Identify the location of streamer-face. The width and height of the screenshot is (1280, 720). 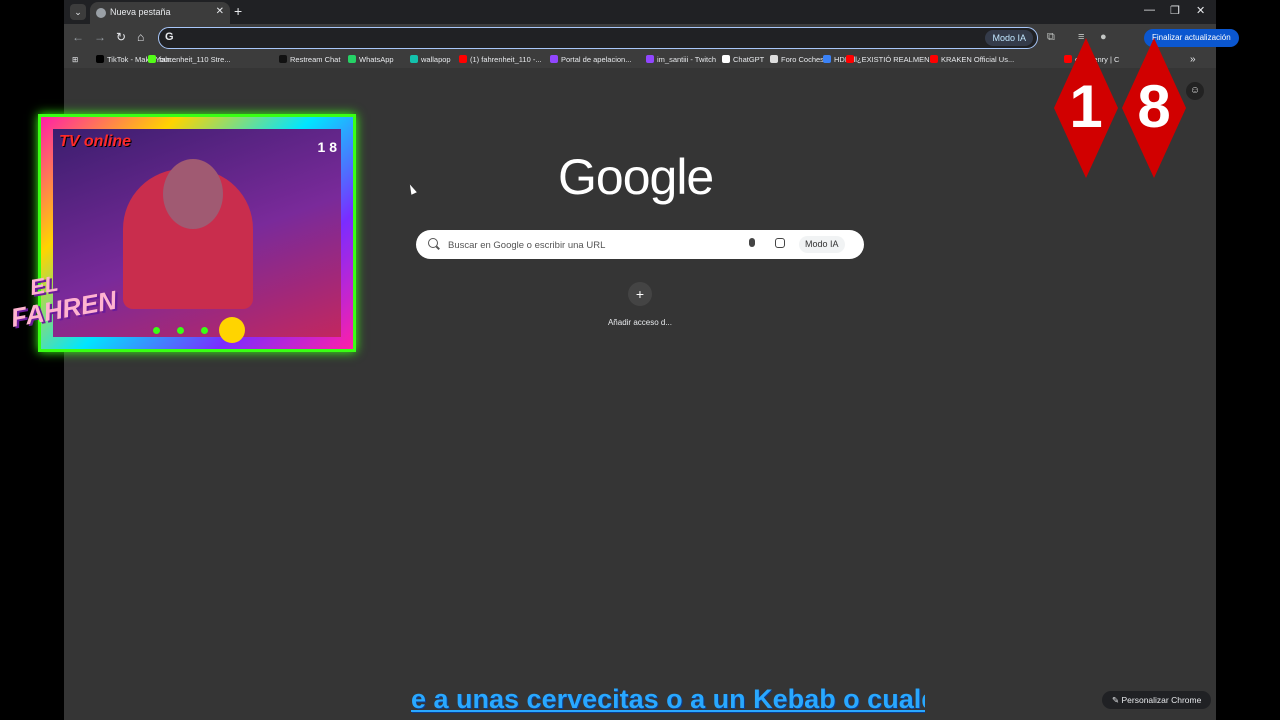
(193, 194).